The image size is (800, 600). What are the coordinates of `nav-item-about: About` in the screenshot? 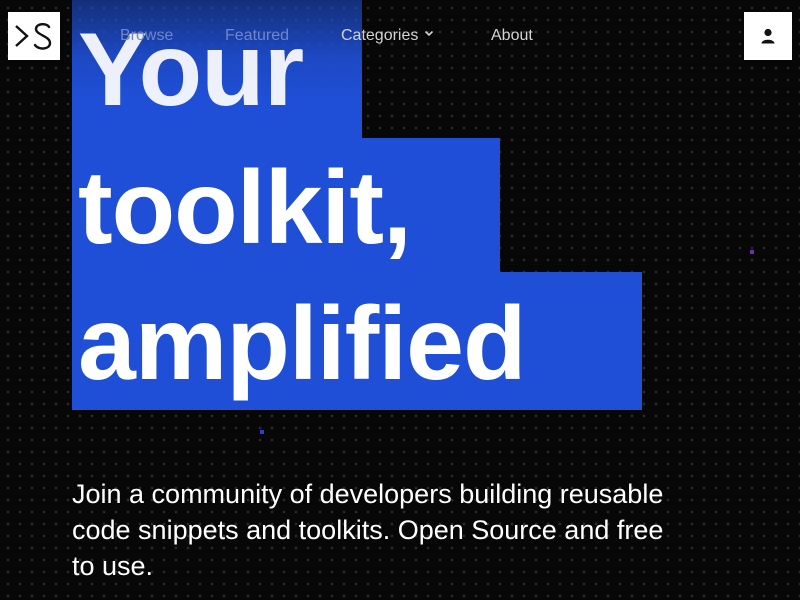 It's located at (512, 36).